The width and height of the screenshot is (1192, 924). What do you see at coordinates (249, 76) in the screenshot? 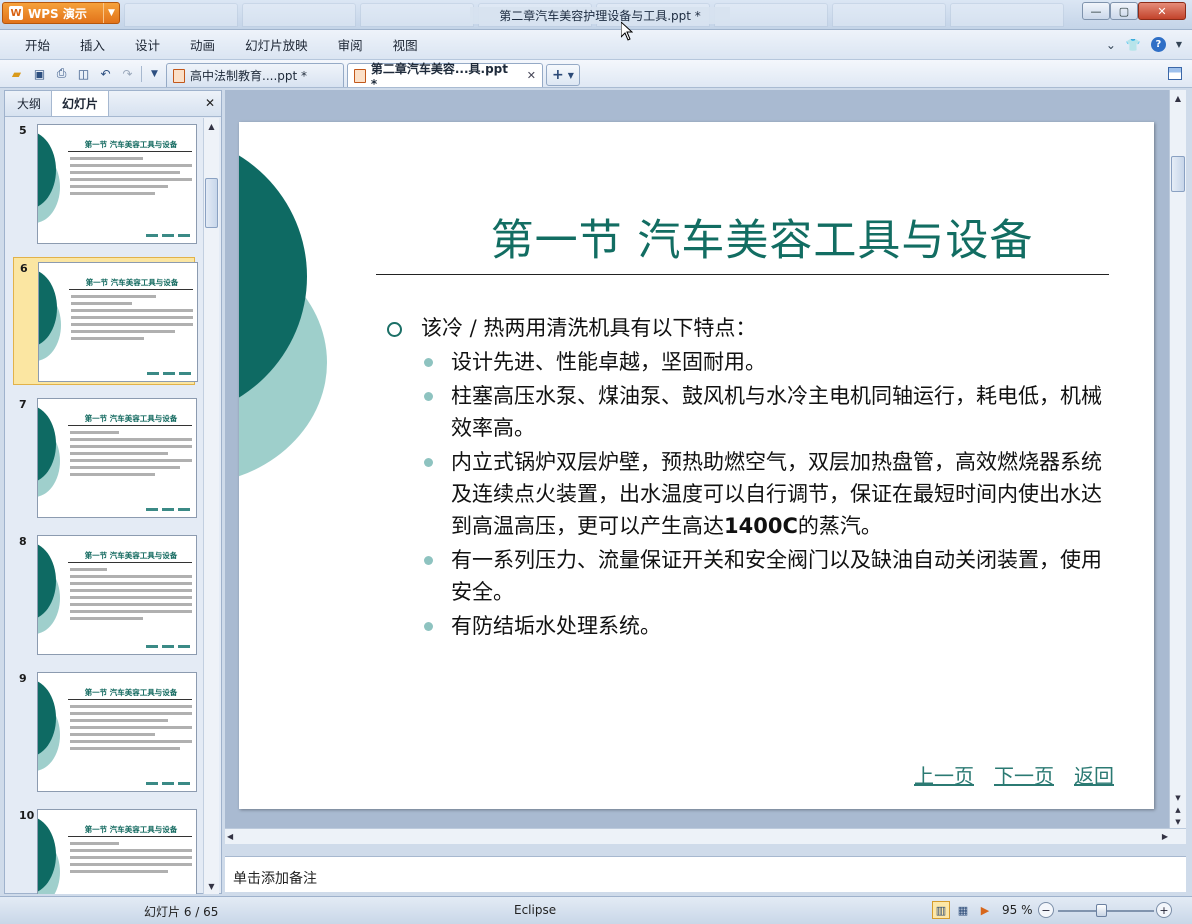
I see `doc-tab-label: 高中法制教育....ppt *` at bounding box center [249, 76].